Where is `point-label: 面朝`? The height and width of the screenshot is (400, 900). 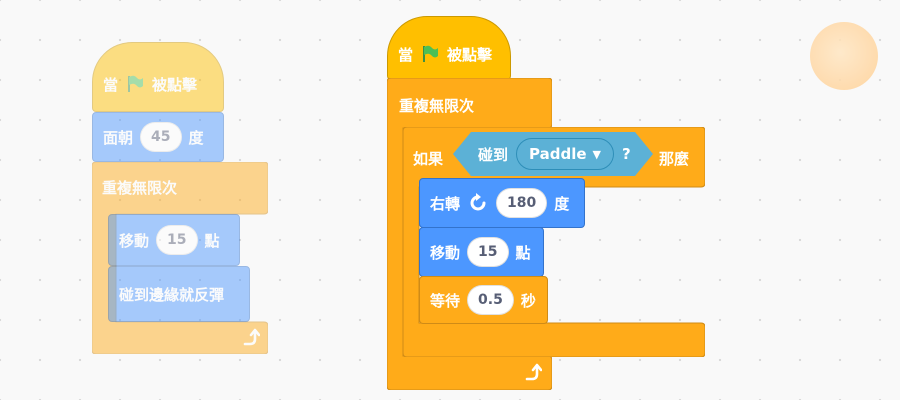
point-label: 面朝 is located at coordinates (118, 137).